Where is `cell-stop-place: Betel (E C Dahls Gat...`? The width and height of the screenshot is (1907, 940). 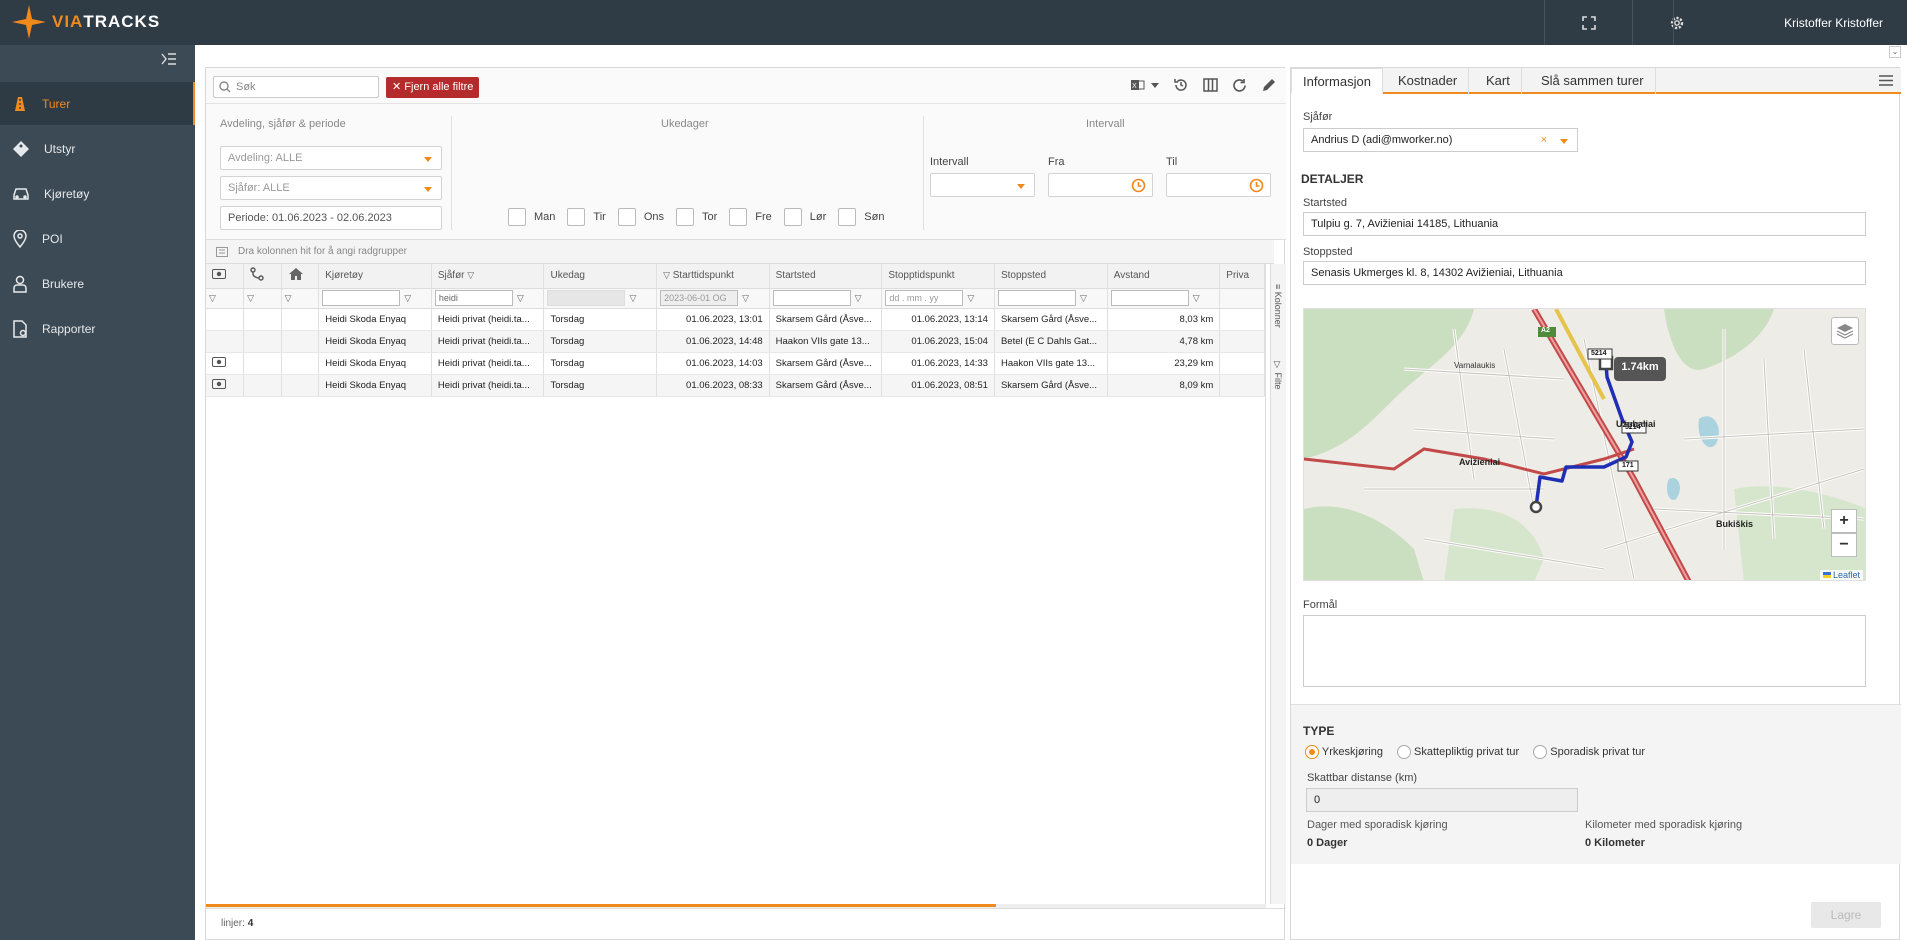 cell-stop-place: Betel (E C Dahls Gat... is located at coordinates (1051, 341).